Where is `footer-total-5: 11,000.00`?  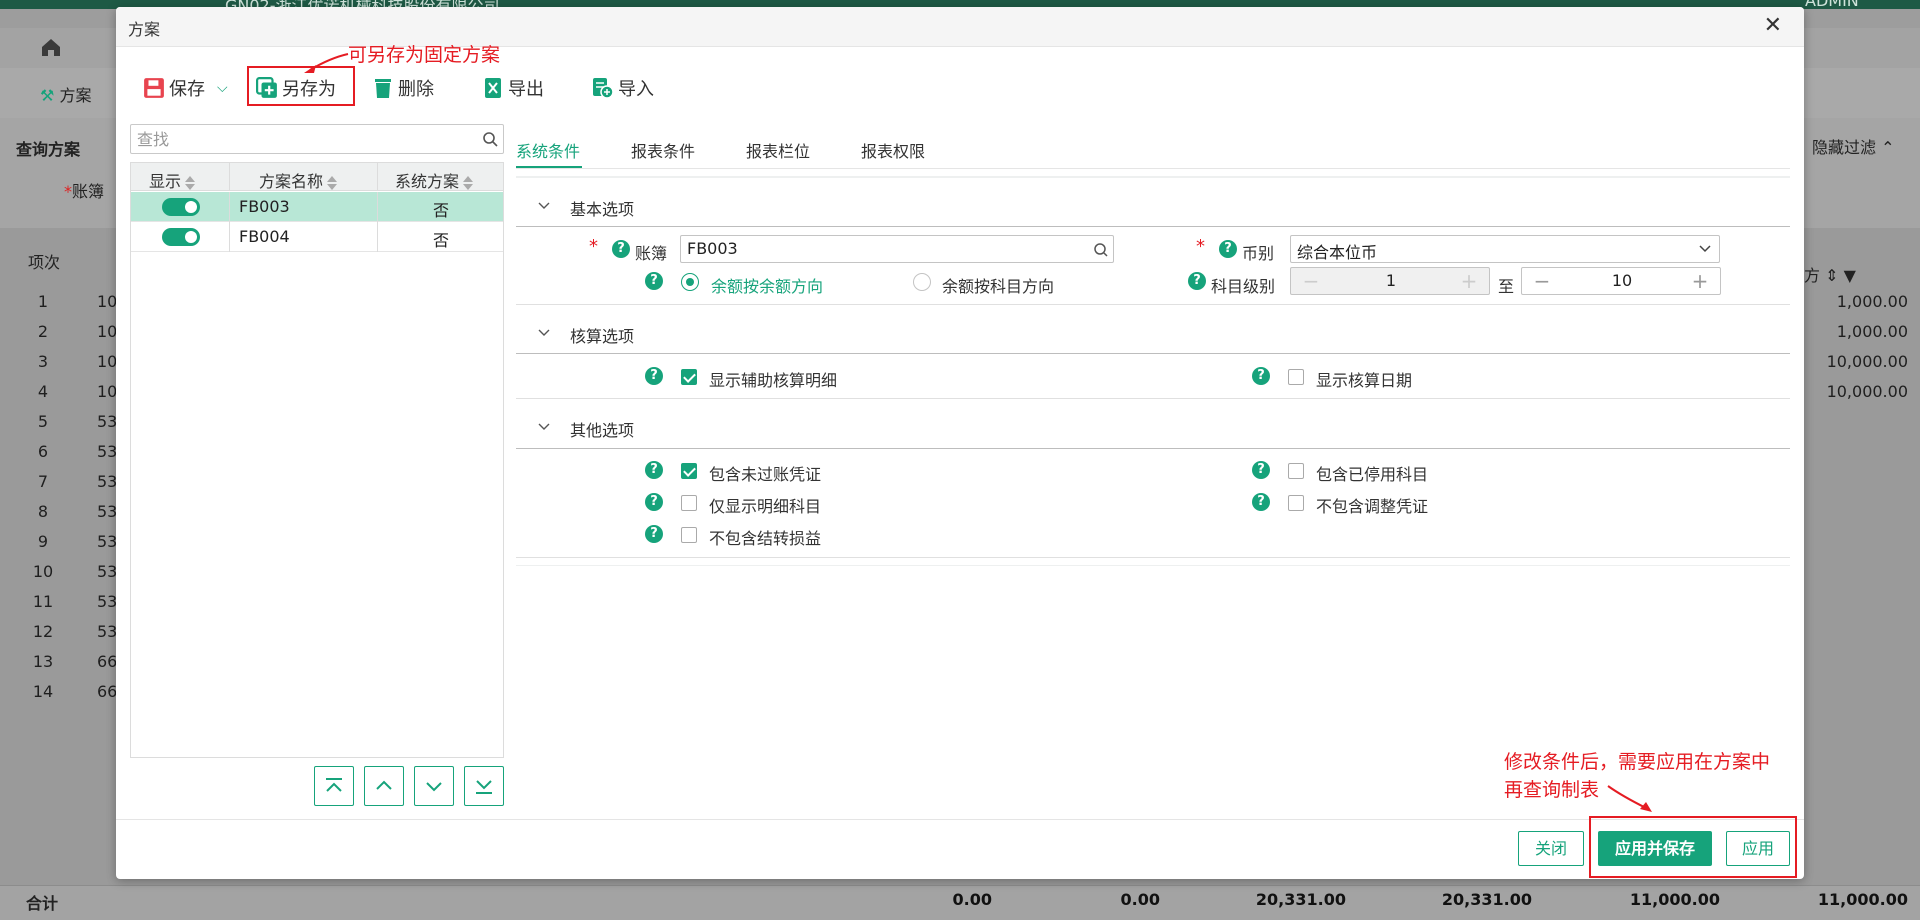
footer-total-5: 11,000.00 is located at coordinates (1674, 899).